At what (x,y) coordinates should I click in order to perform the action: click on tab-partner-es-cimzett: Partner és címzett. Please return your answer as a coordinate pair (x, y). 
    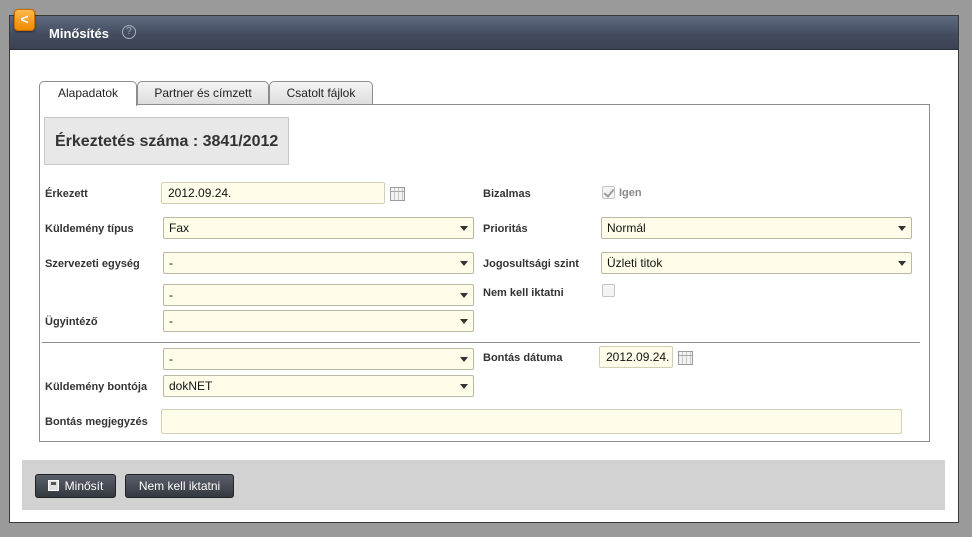
    Looking at the image, I should click on (203, 93).